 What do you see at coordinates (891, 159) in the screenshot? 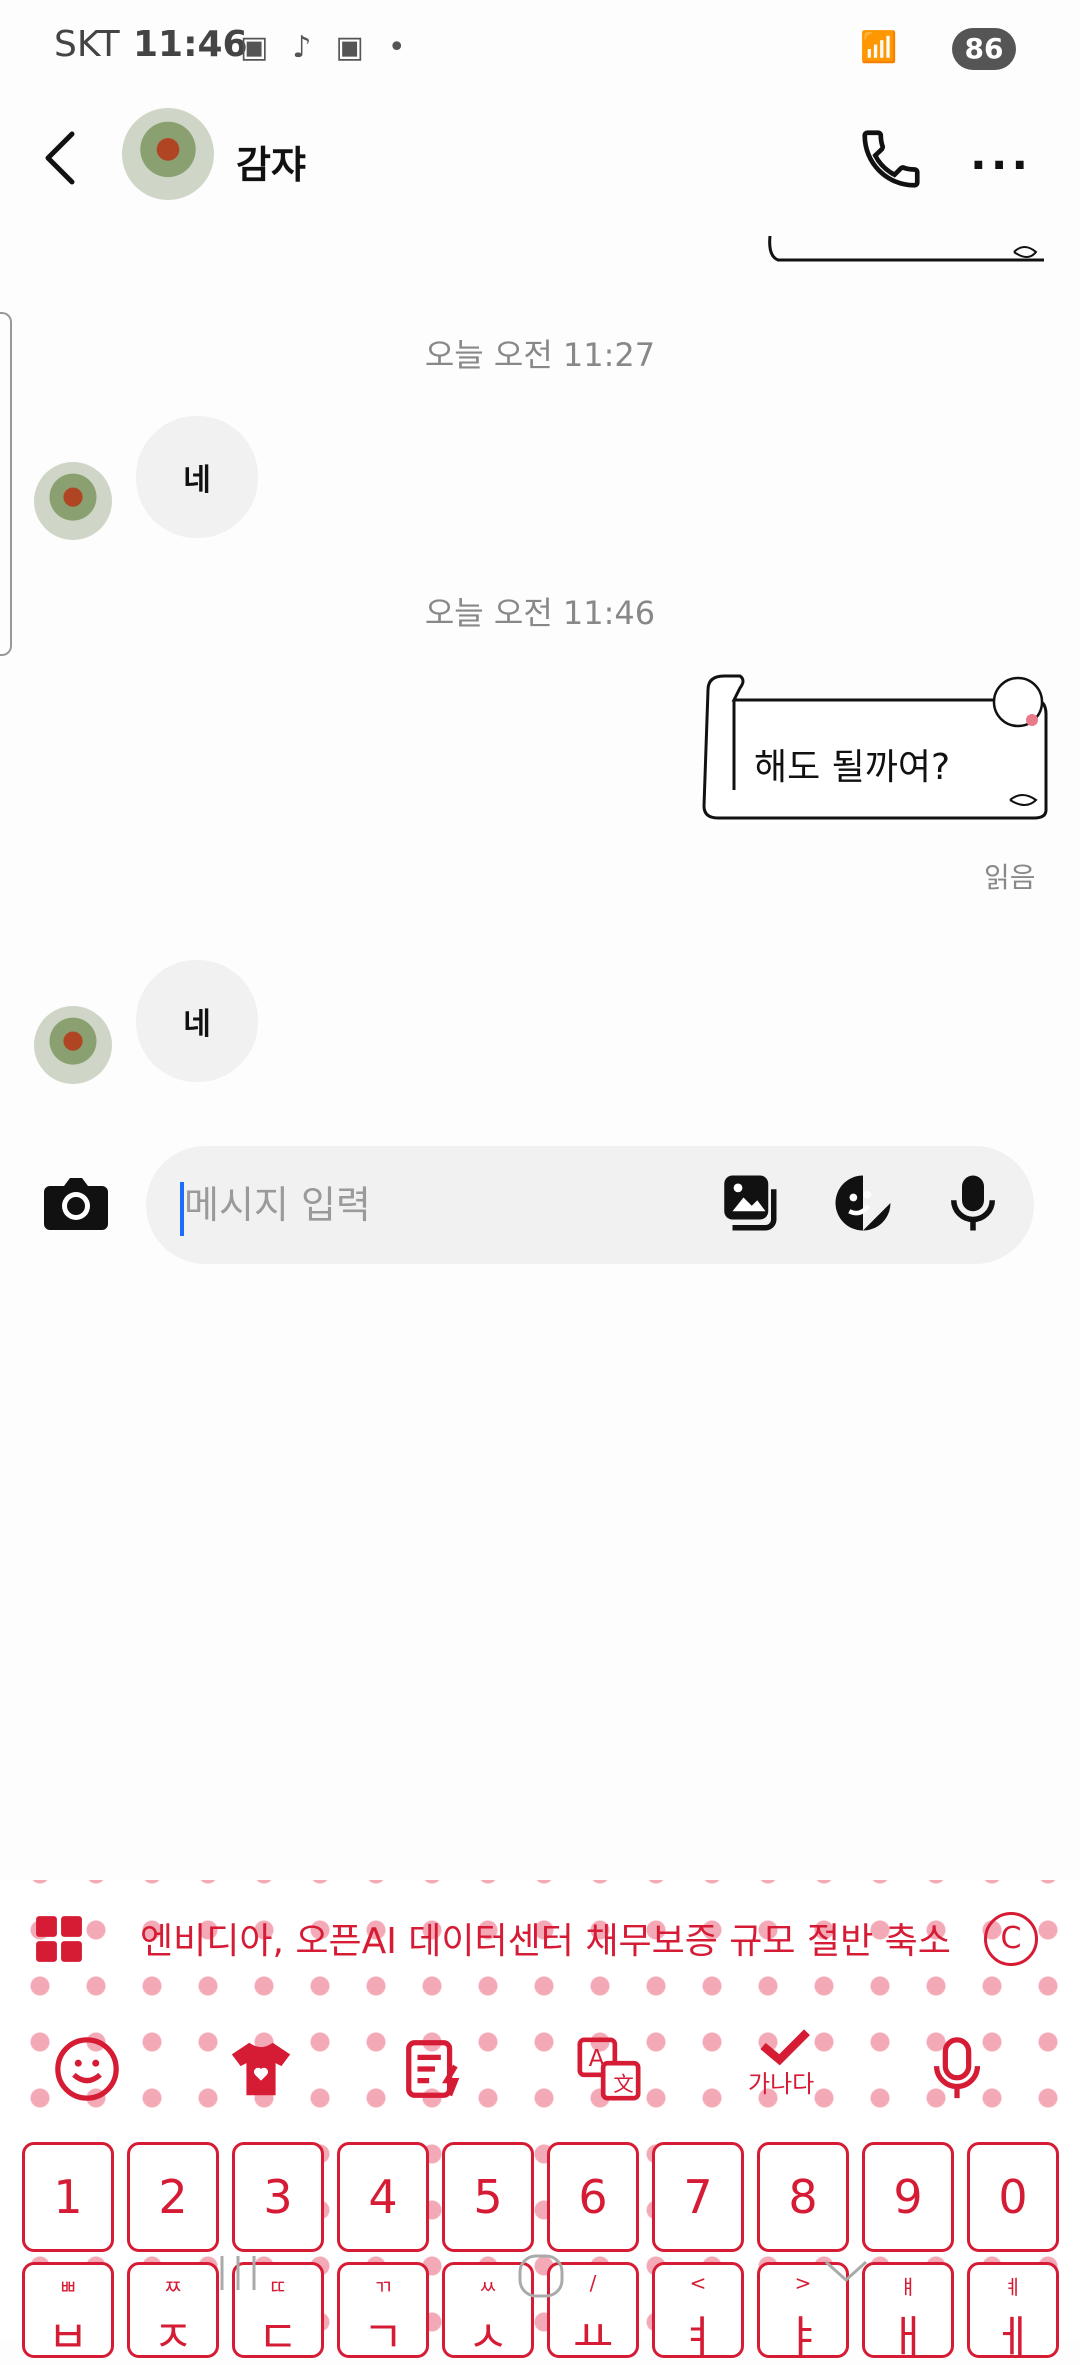
I see `phone-icon` at bounding box center [891, 159].